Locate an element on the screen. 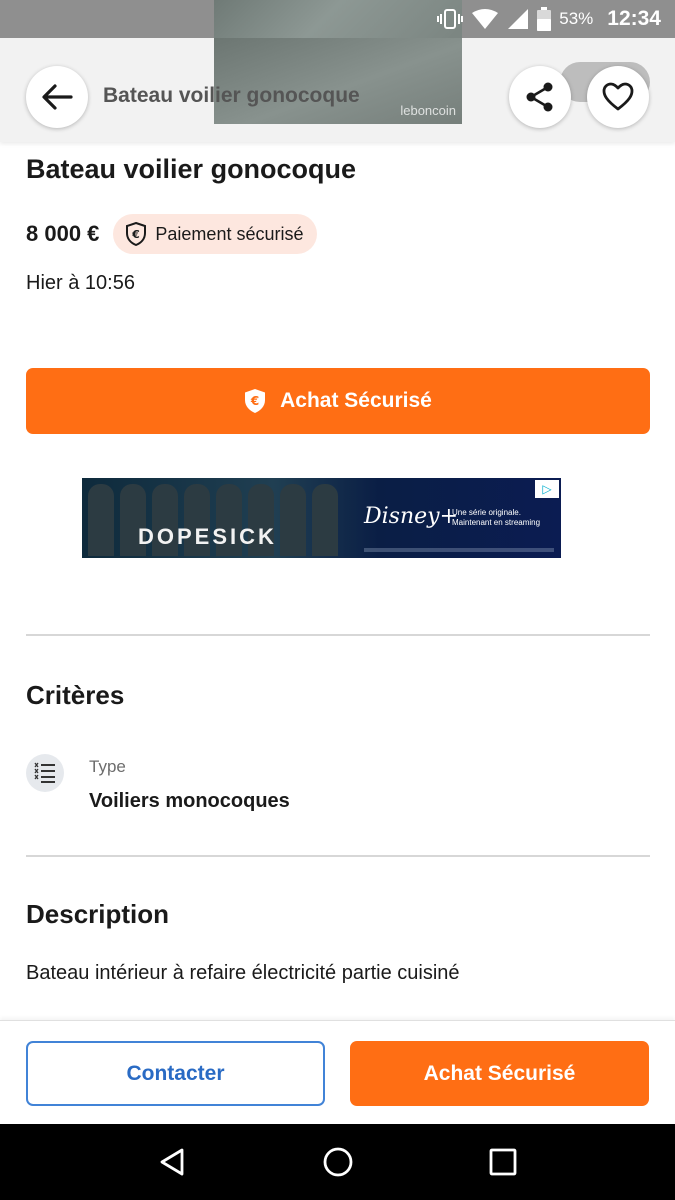 This screenshot has height=1200, width=675. back-button is located at coordinates (57, 97).